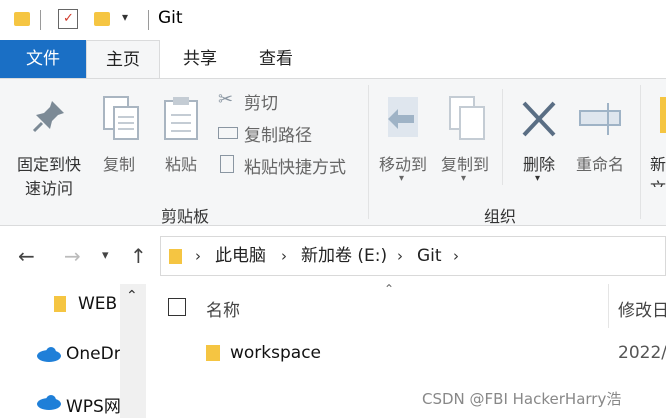 The image size is (666, 418). I want to click on breadcrumb-drive: 新加卷 (E:), so click(344, 256).